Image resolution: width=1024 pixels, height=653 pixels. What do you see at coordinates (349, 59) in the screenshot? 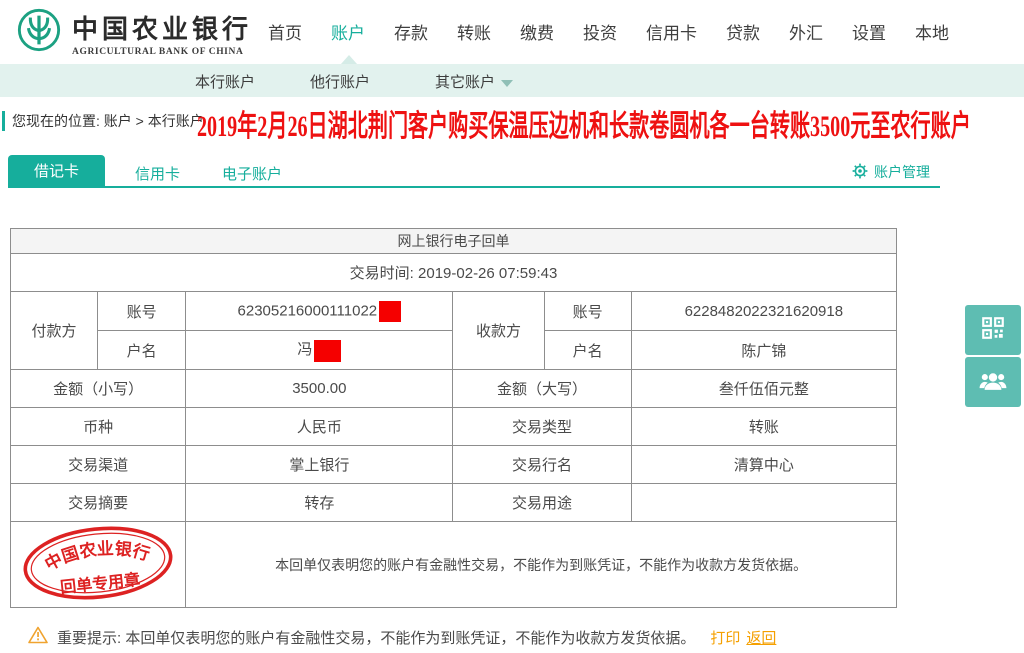
I see `active-nav-pointer` at bounding box center [349, 59].